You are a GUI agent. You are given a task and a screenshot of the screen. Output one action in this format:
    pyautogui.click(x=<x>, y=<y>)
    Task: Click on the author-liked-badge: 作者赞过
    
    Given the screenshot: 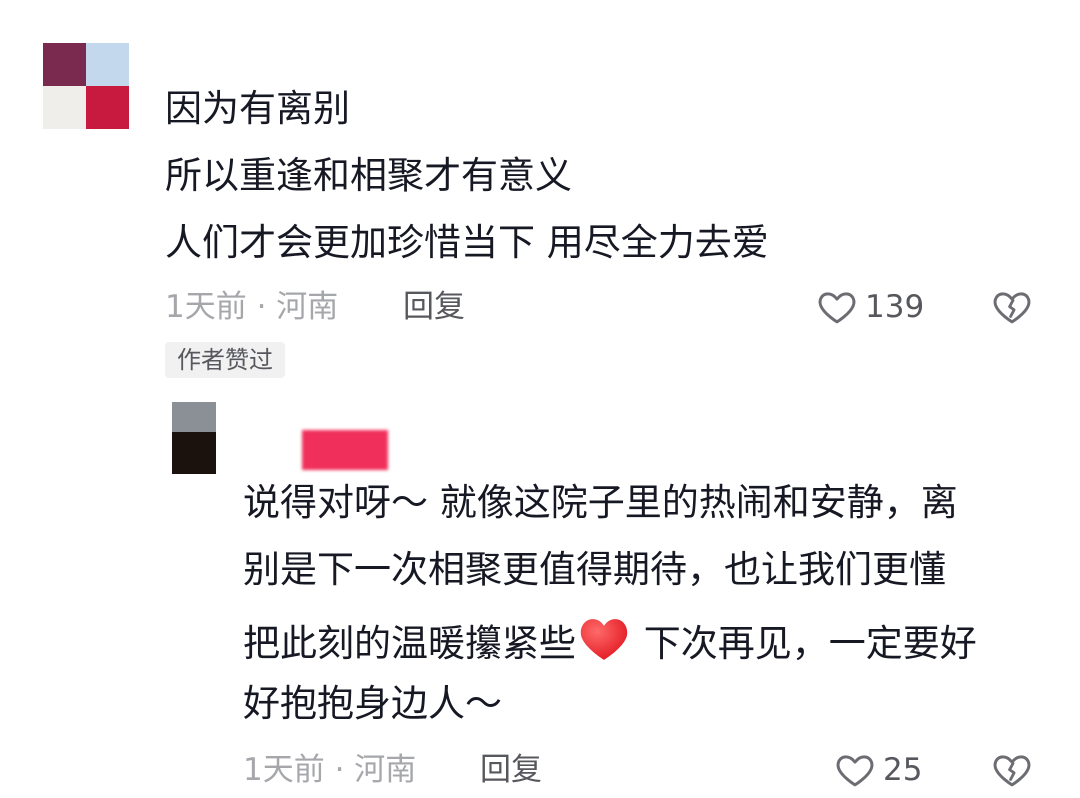 What is the action you would take?
    pyautogui.click(x=225, y=360)
    